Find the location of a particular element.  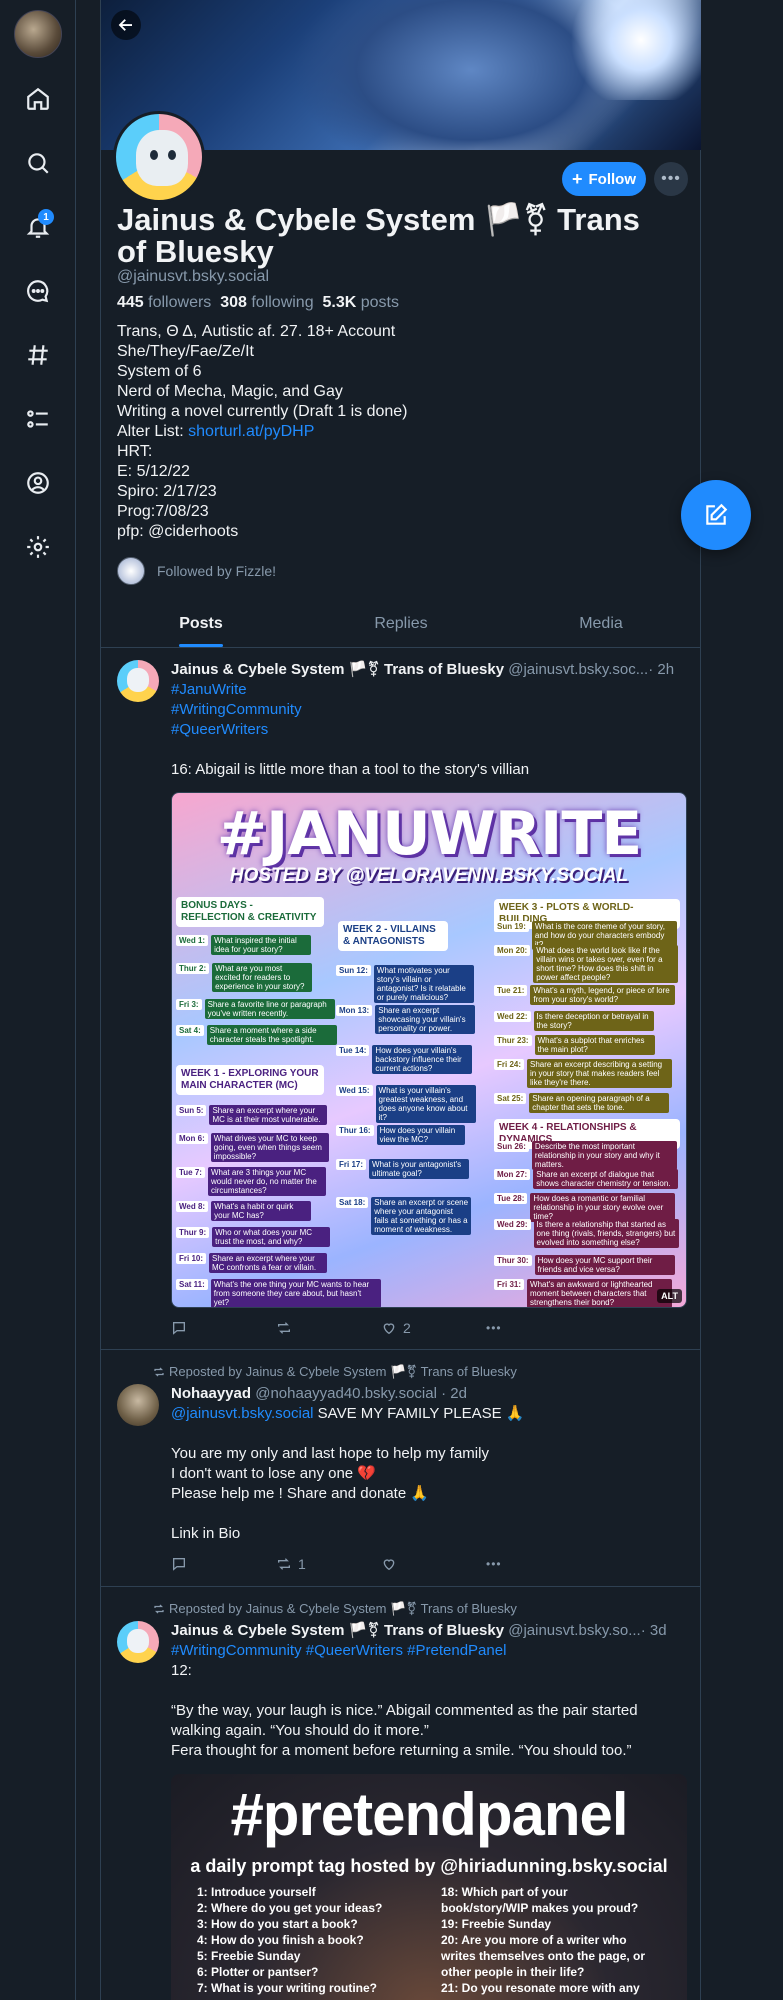

profile-icon is located at coordinates (38, 483).